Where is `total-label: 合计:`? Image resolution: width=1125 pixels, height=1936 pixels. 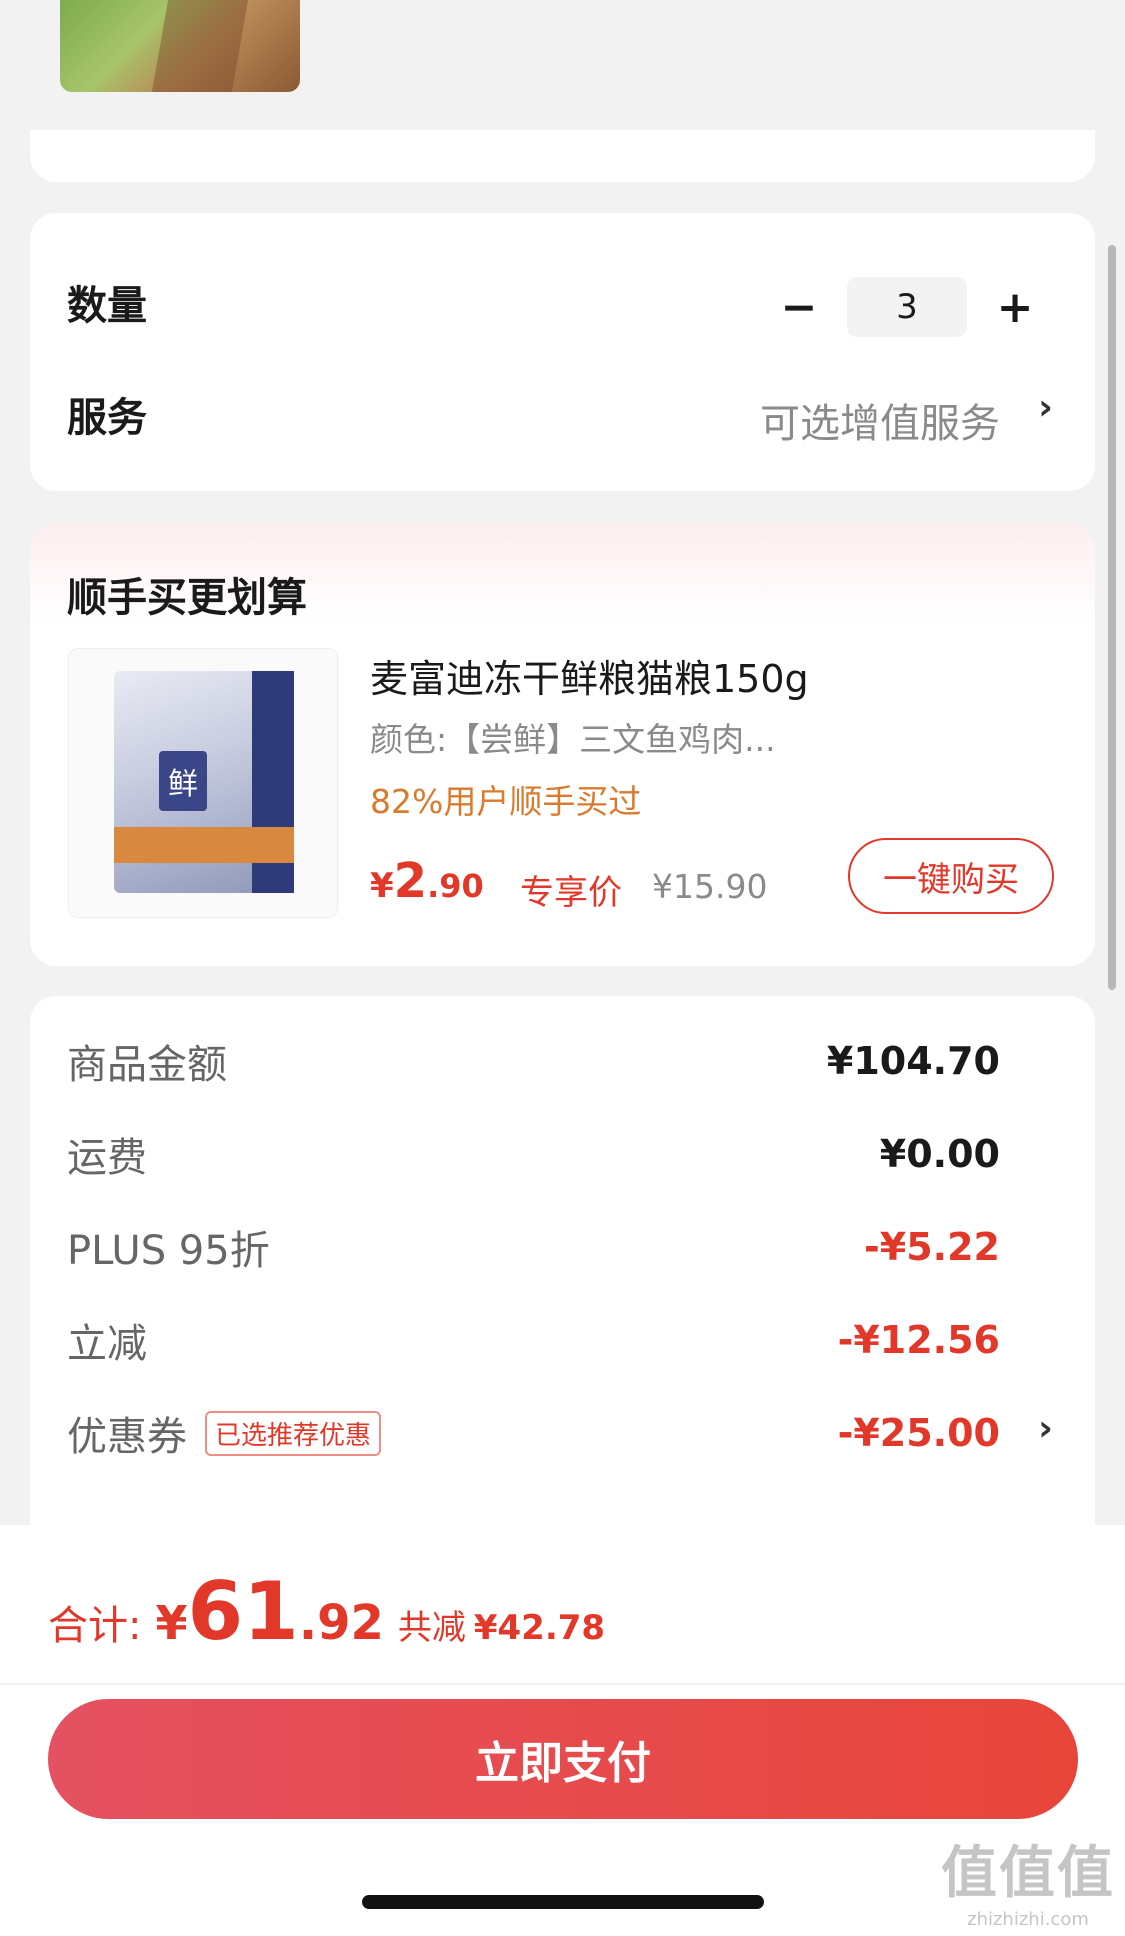
total-label: 合计: is located at coordinates (95, 1626).